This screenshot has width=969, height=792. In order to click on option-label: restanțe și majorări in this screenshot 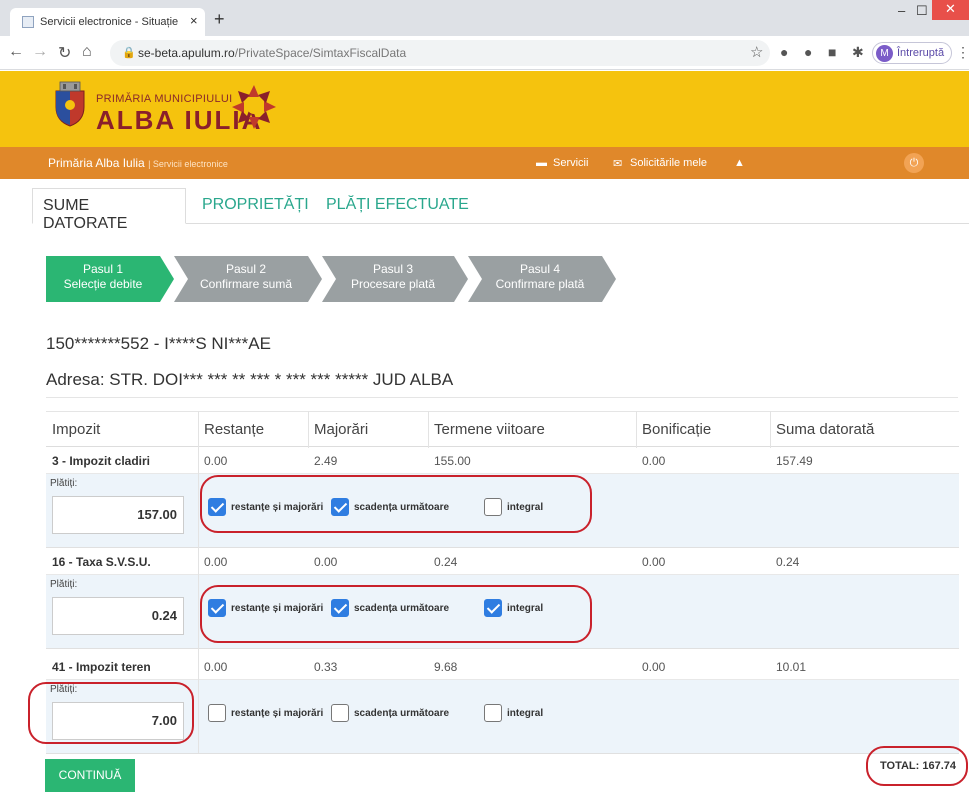, I will do `click(277, 713)`.